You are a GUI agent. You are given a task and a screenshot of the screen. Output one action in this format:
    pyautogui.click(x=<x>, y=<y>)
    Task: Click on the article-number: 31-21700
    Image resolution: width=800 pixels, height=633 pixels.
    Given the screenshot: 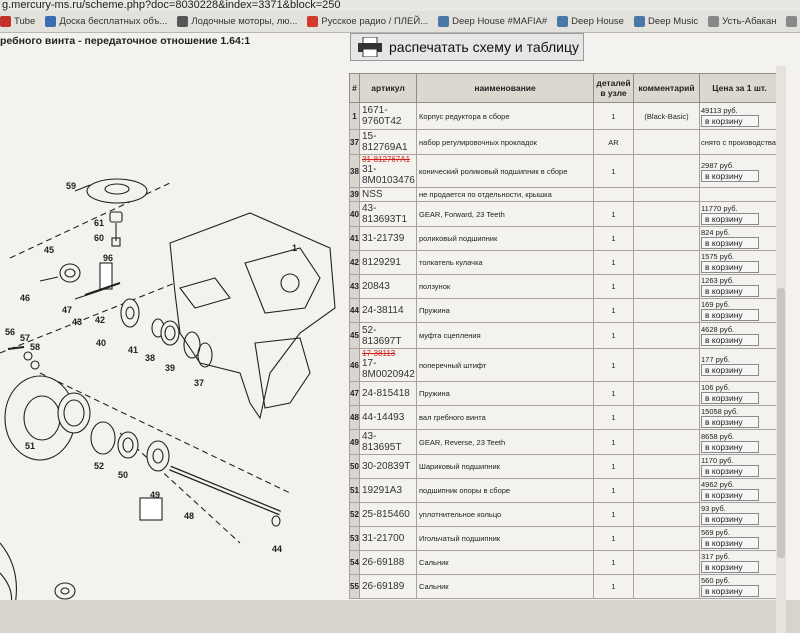 What is the action you would take?
    pyautogui.click(x=383, y=538)
    